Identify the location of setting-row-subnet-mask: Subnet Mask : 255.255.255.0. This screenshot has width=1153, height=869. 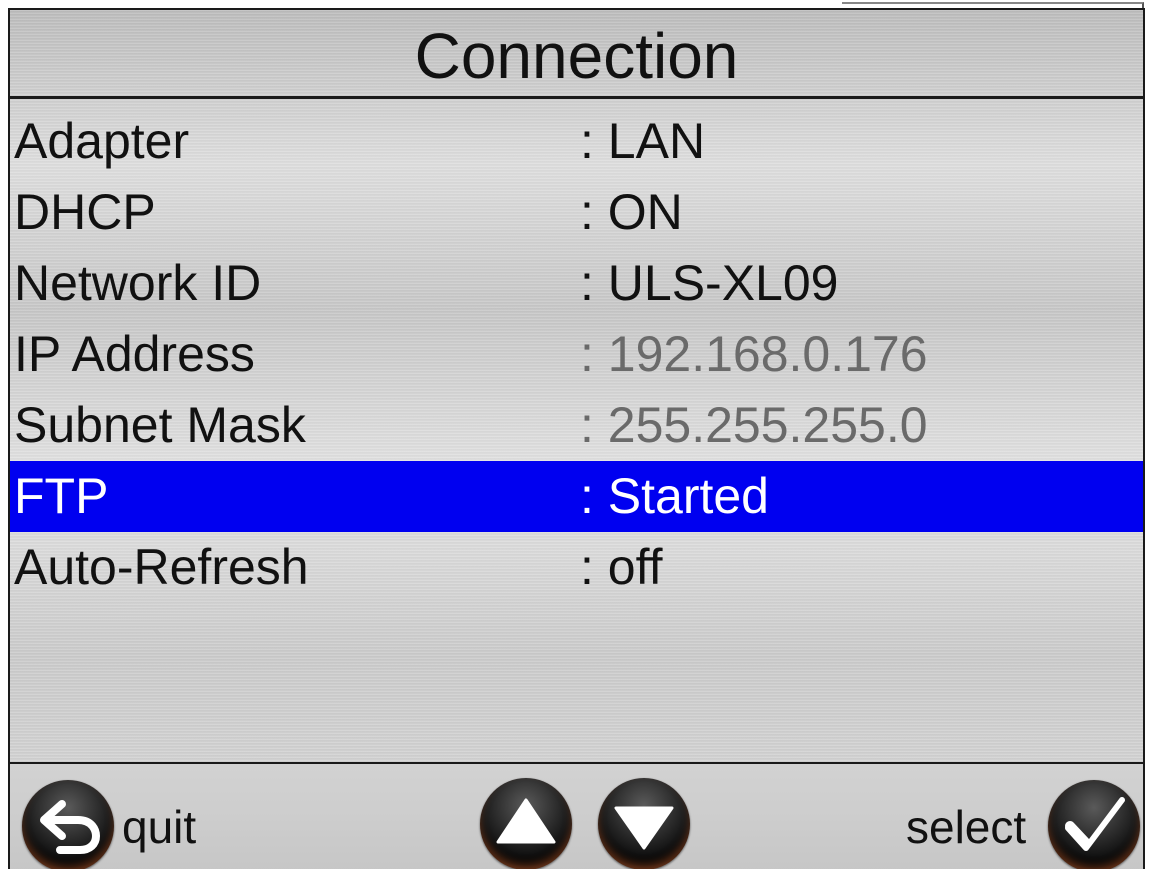
(576, 425).